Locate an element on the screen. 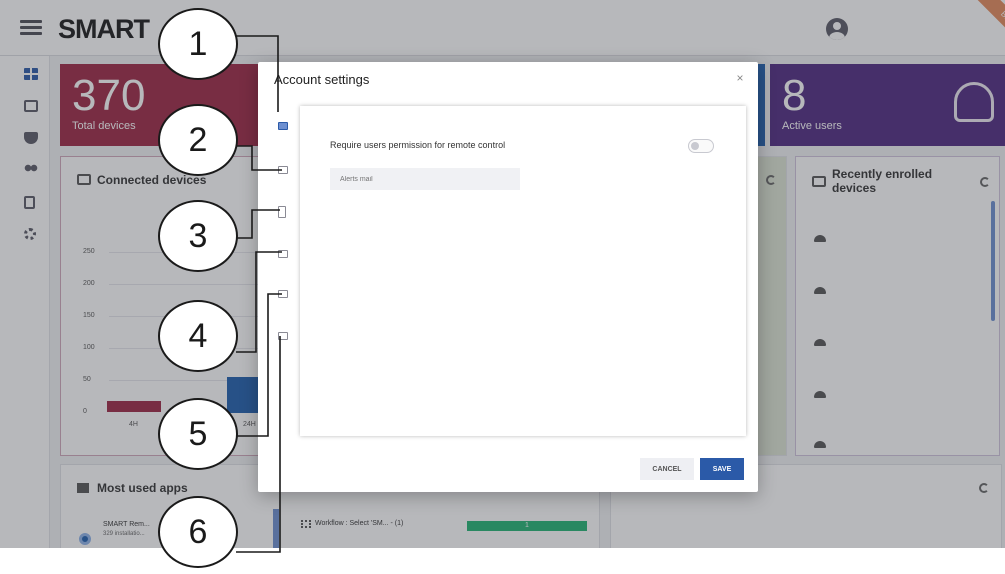  callout-2: 2 is located at coordinates (198, 140).